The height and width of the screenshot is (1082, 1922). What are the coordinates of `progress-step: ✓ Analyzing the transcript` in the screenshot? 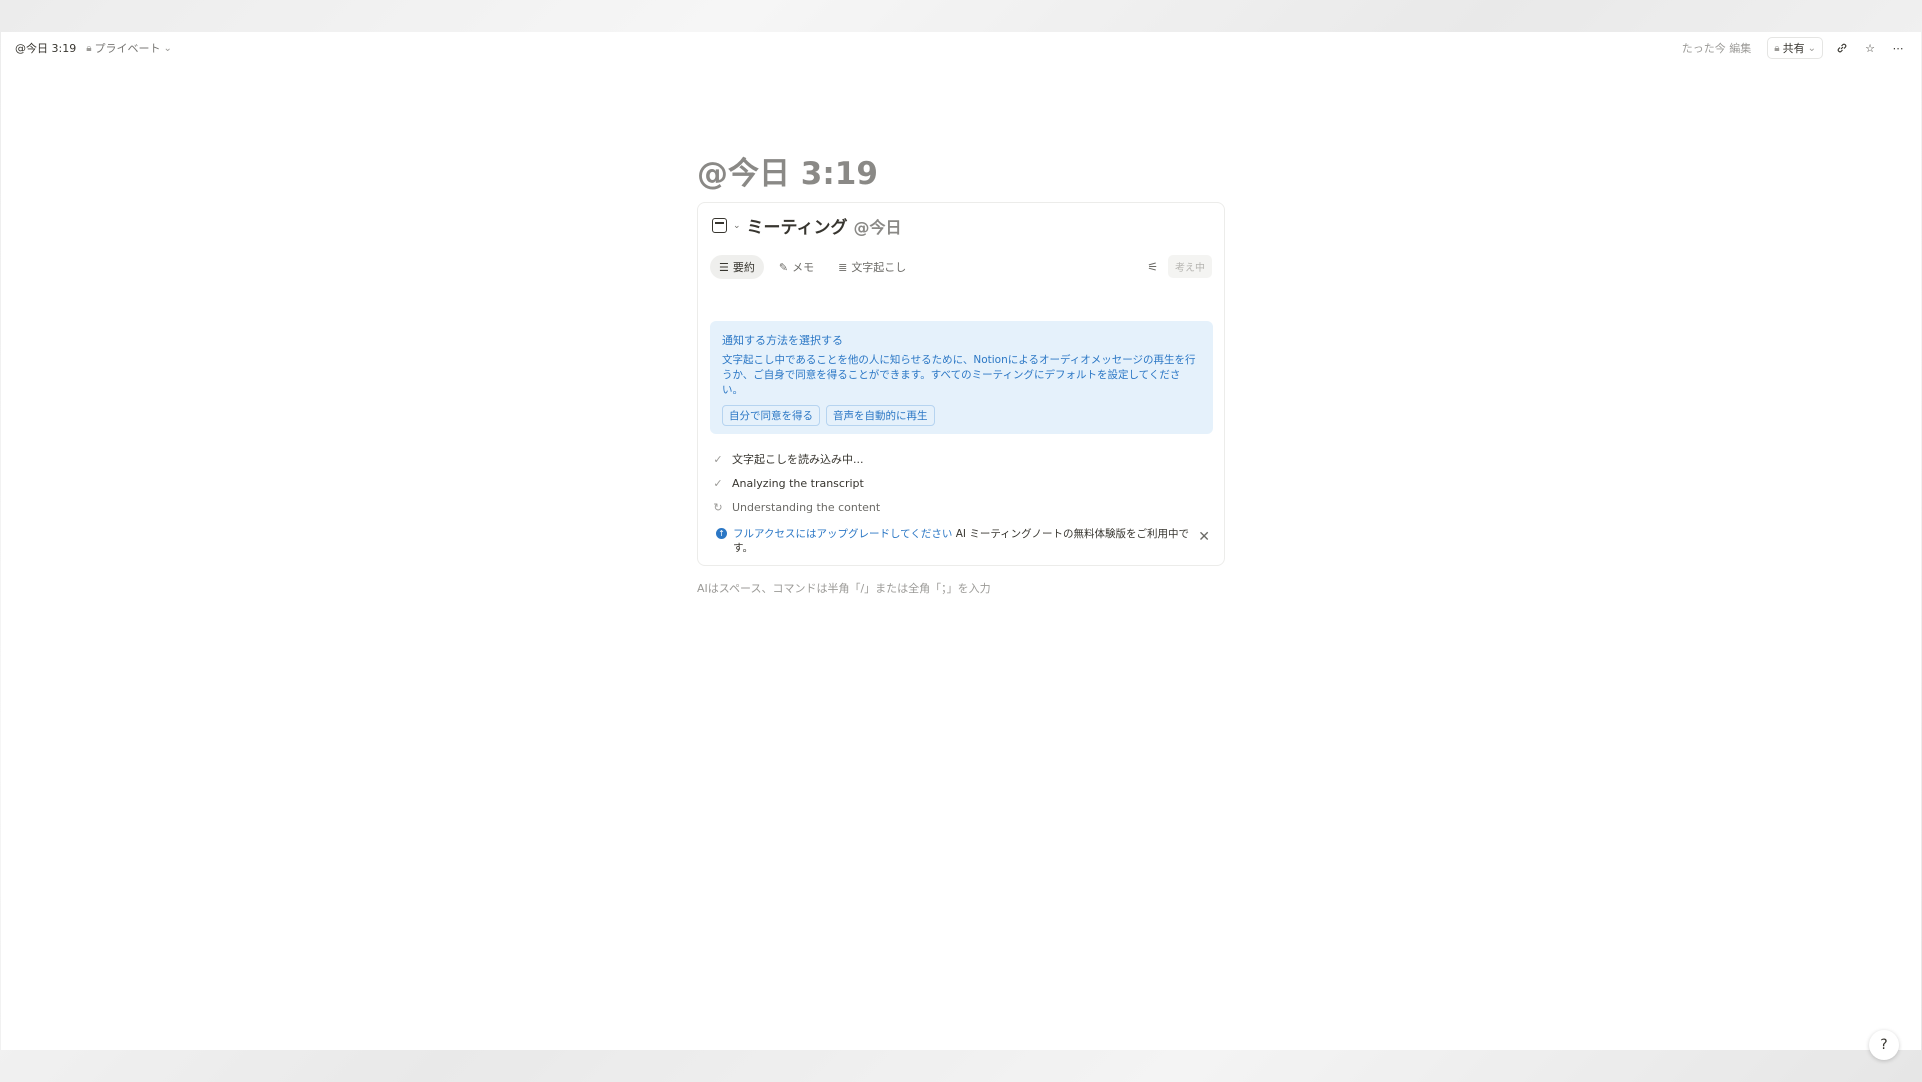 It's located at (796, 483).